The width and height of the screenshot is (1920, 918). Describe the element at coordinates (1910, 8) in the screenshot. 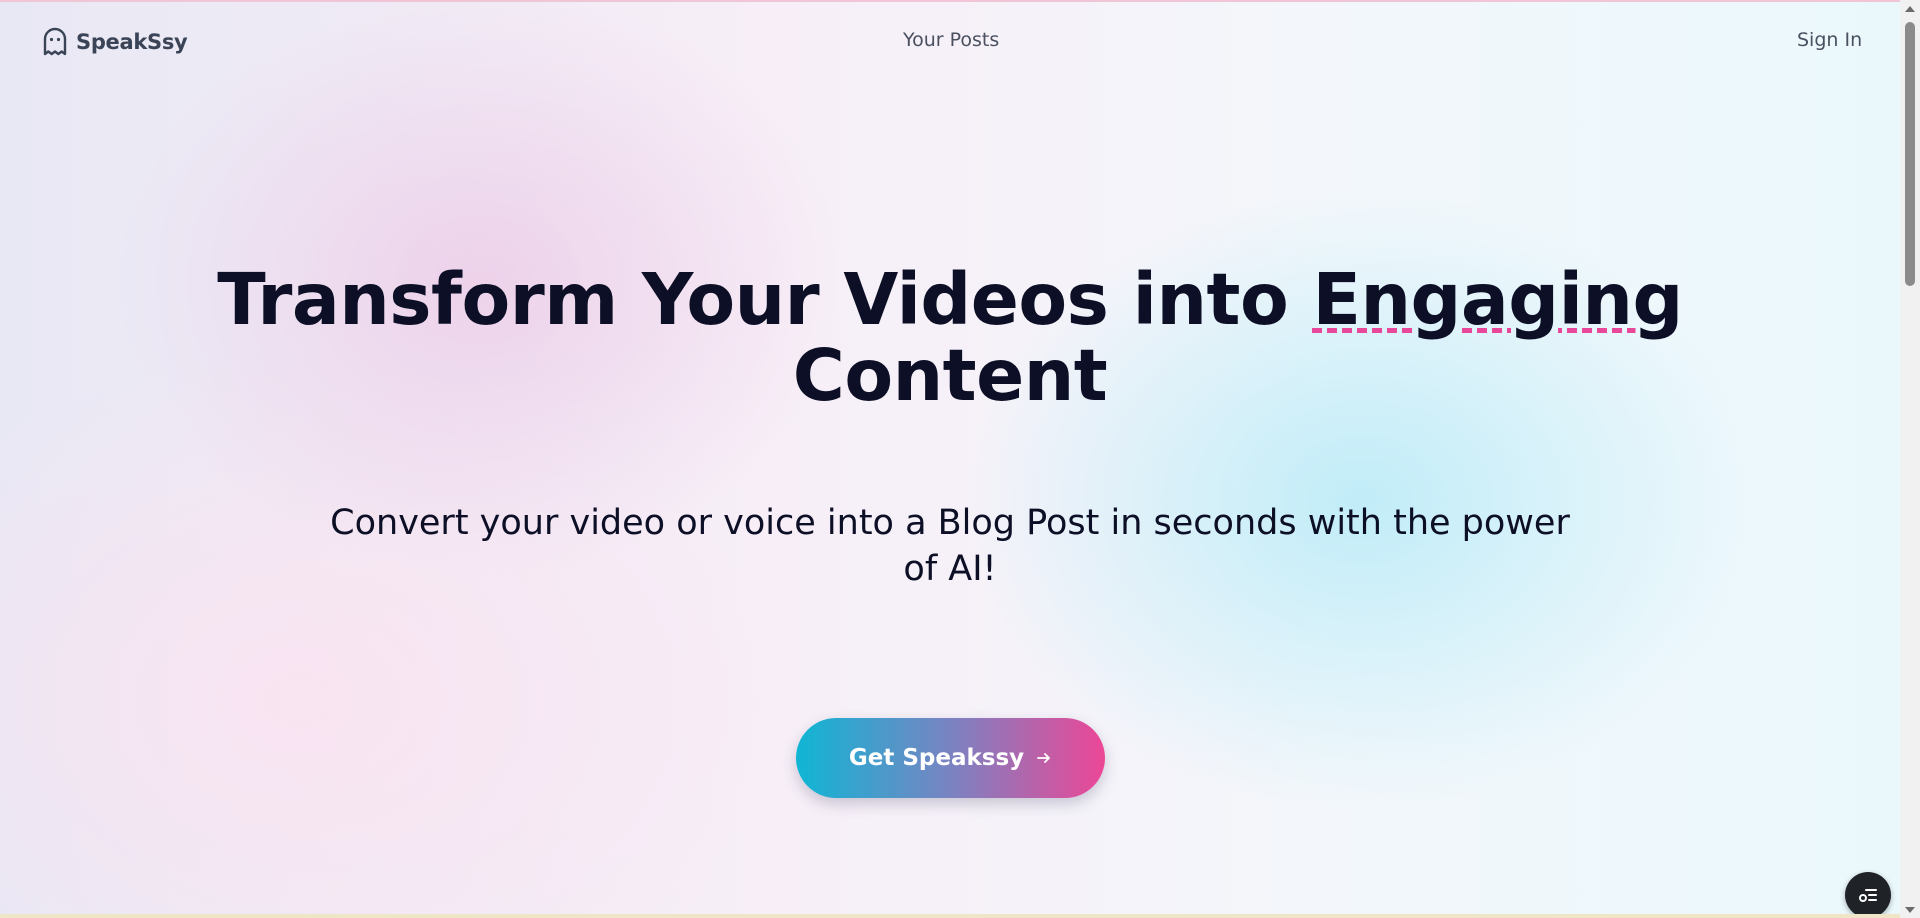

I see `scroll-up-arrow-icon` at that location.